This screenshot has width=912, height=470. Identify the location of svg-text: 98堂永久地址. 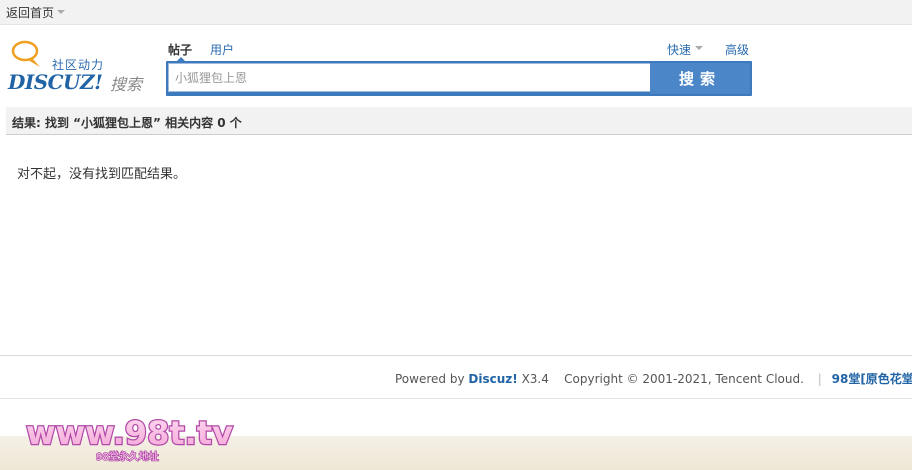
(127, 456).